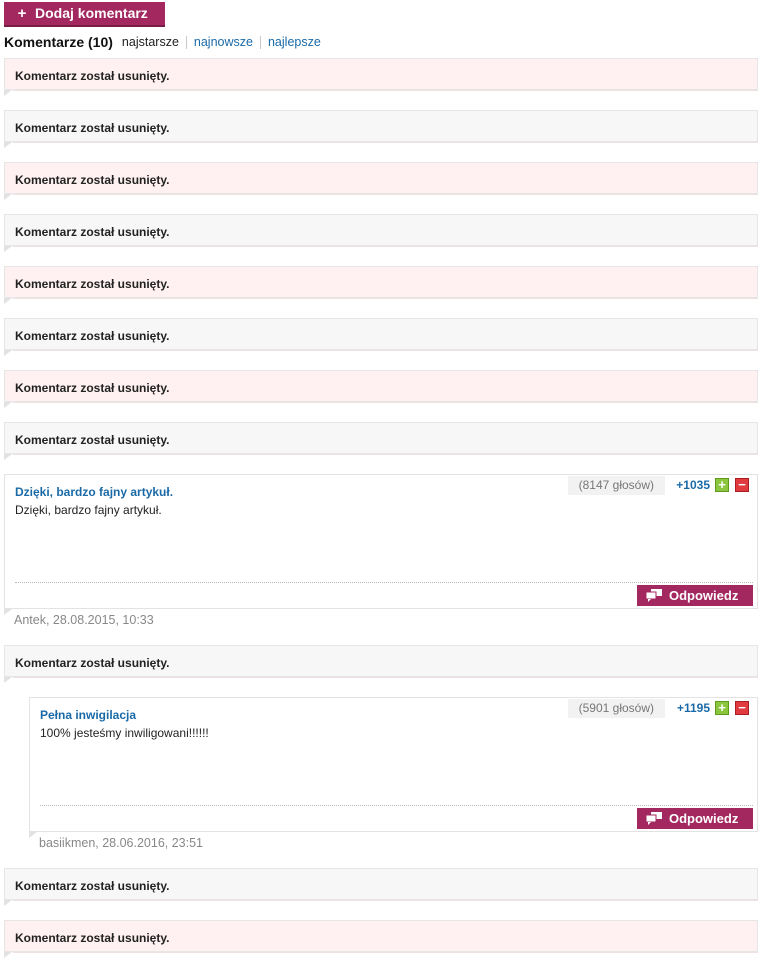  I want to click on comment-body: Dzięki, bardzo fajny artykuł., so click(88, 510).